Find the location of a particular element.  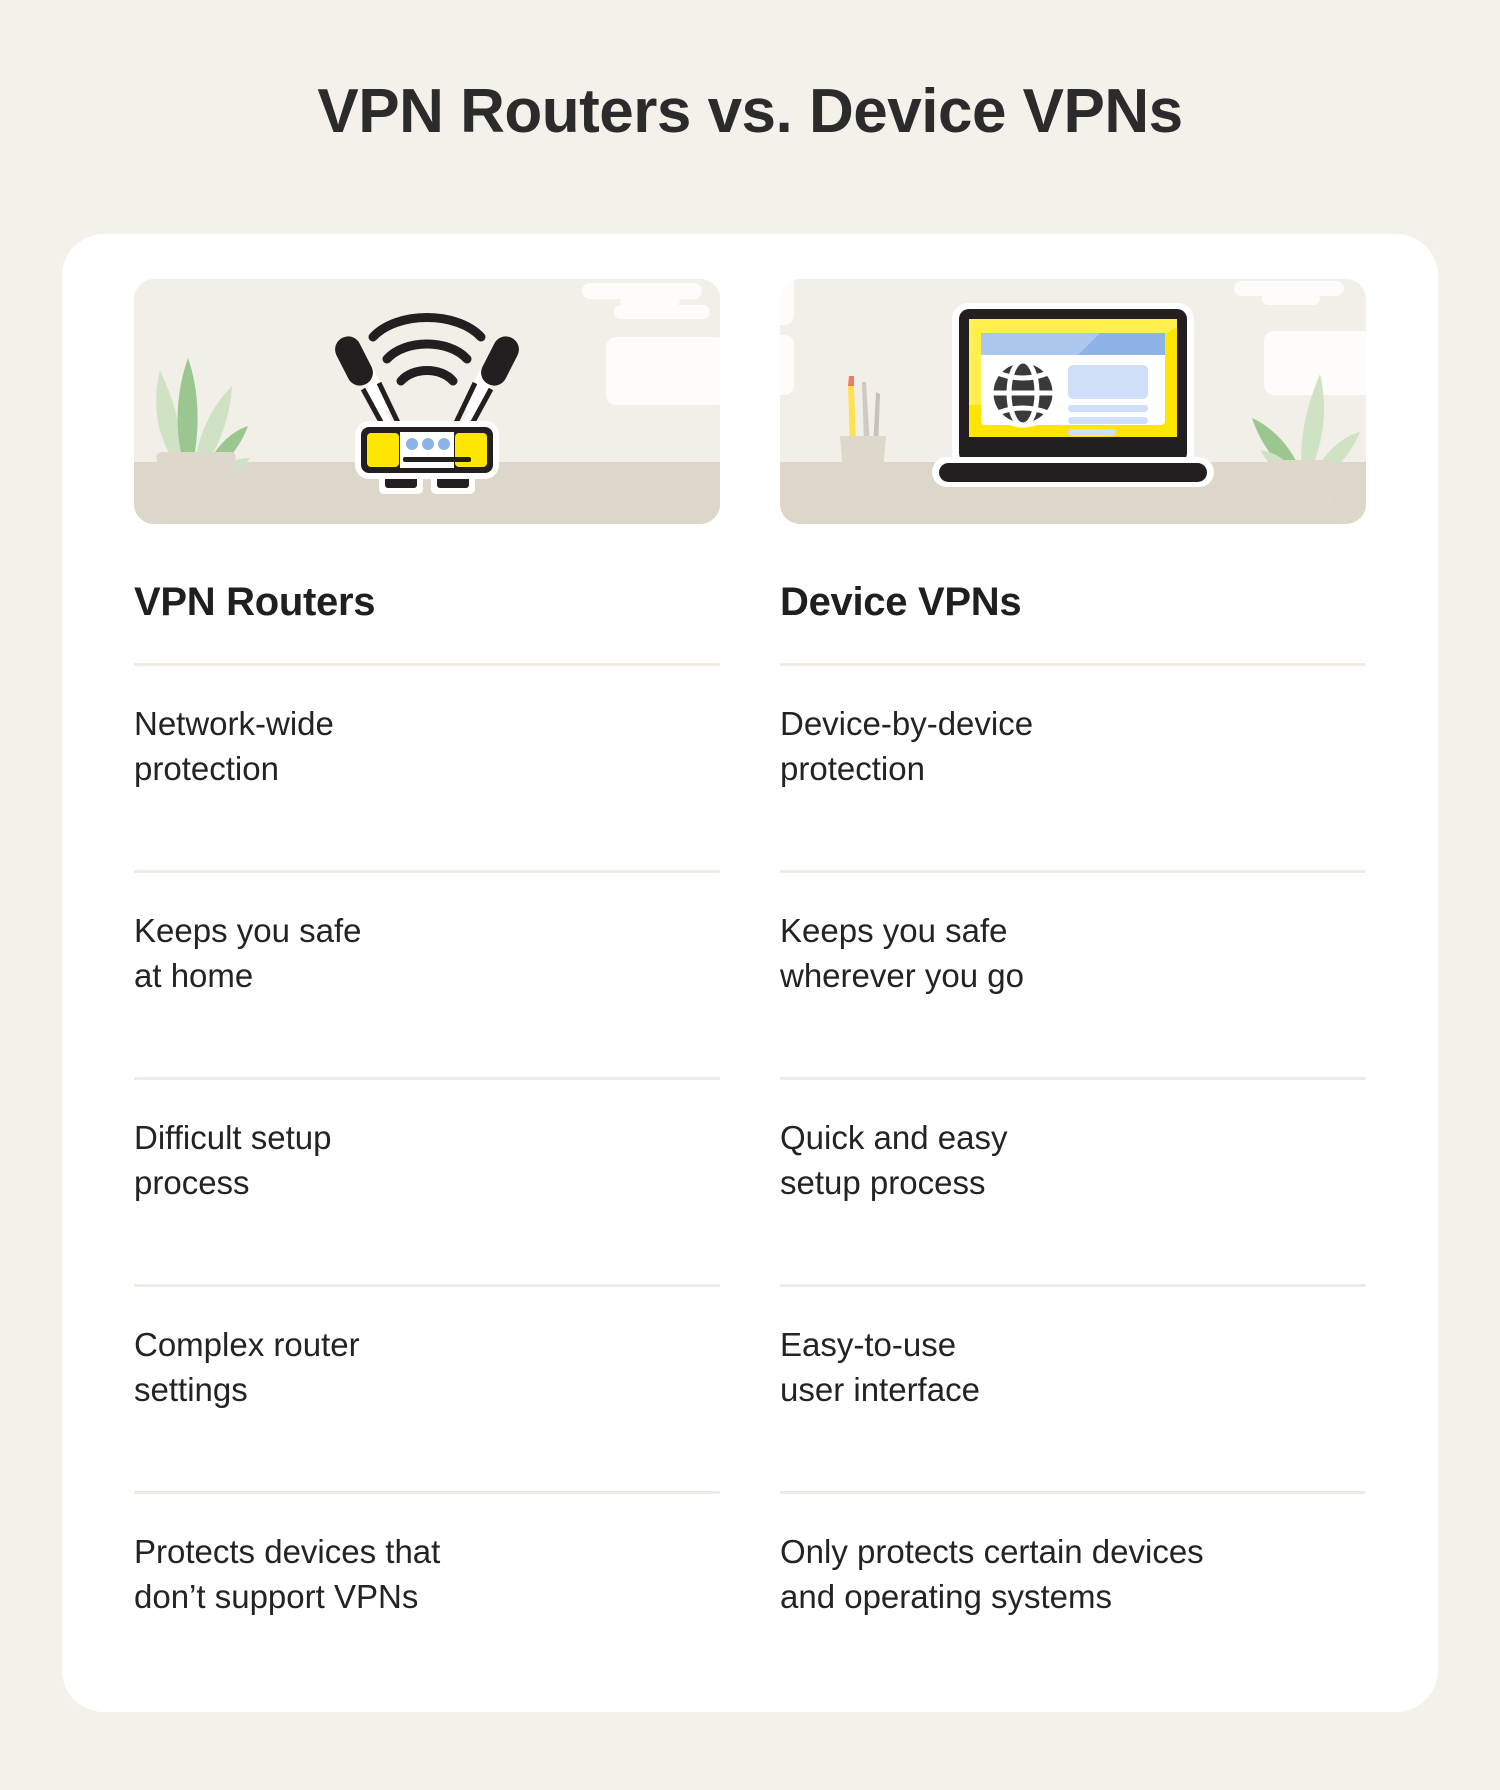

router-device is located at coordinates (427, 398).